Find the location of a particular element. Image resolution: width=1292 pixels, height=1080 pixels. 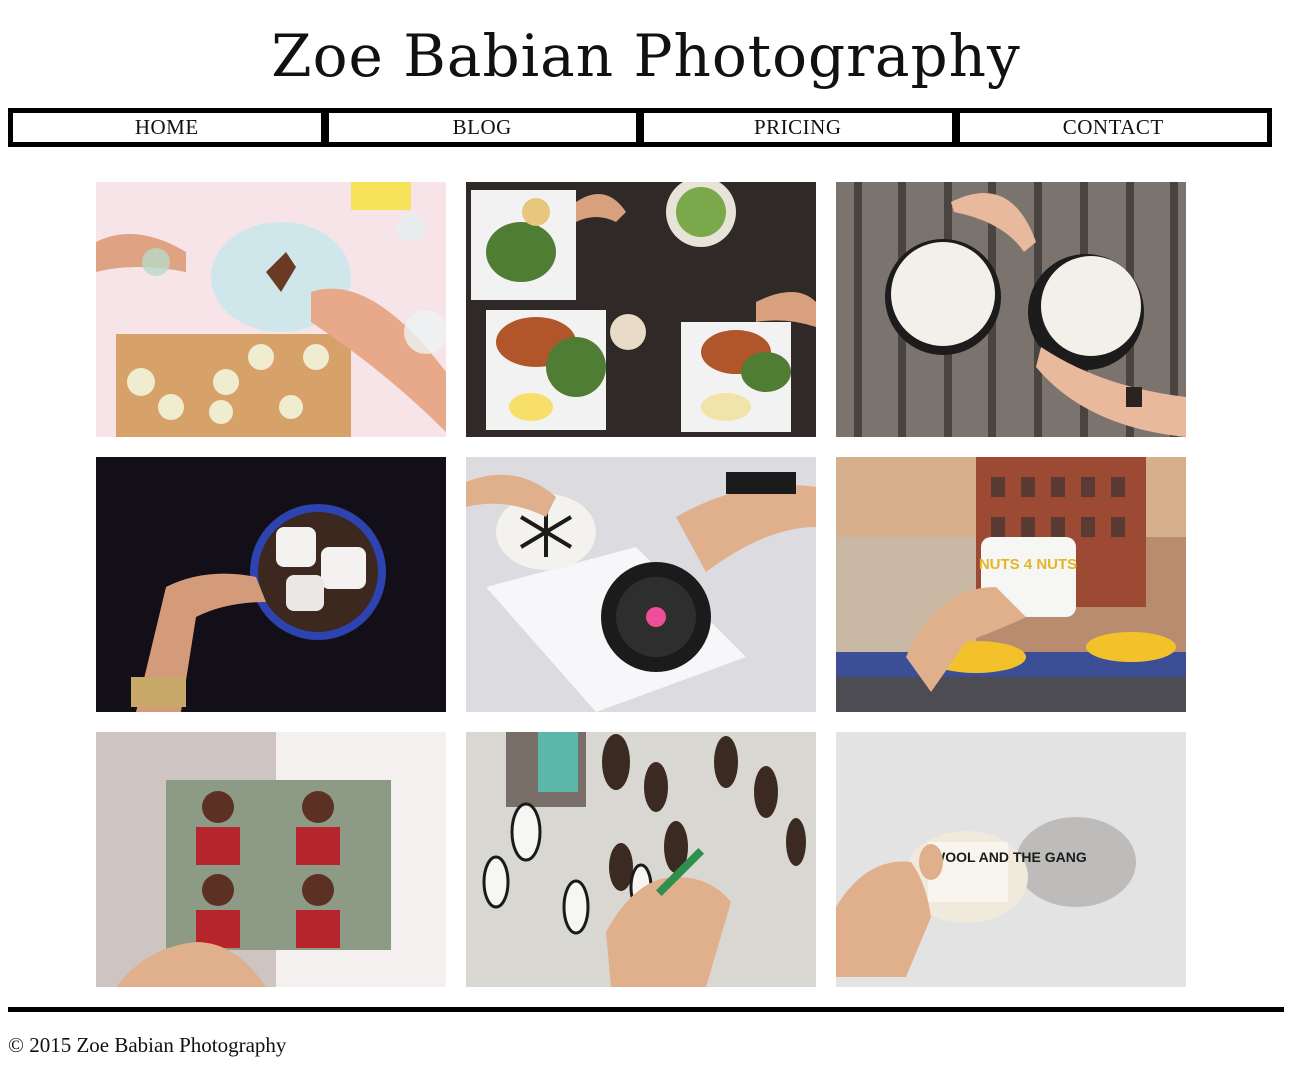

photo-brunch-table is located at coordinates (641, 309).